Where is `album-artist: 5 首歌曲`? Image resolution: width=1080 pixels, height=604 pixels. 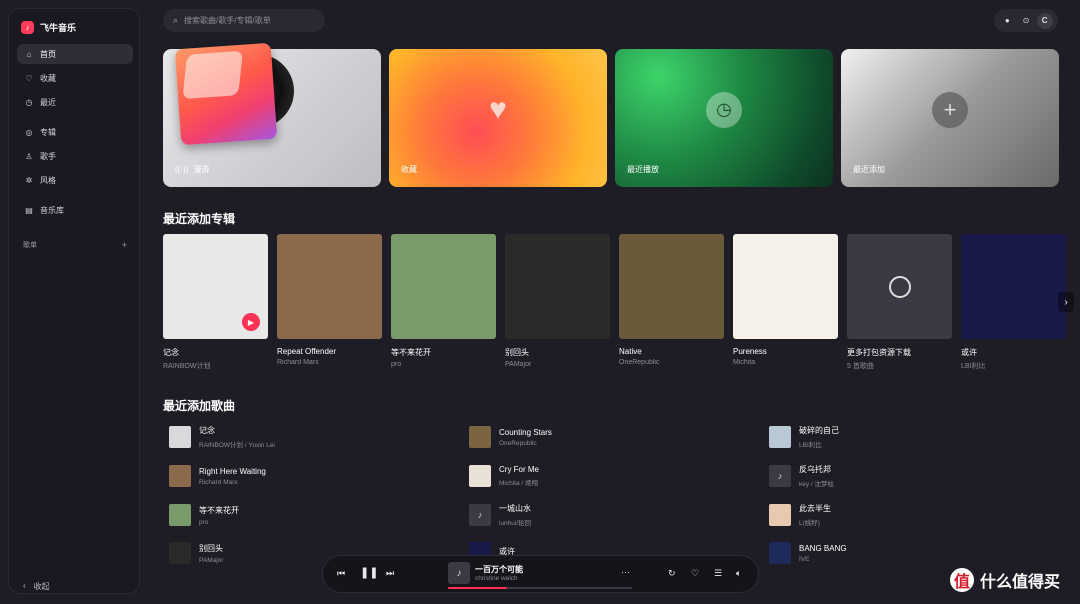
album-artist: 5 首歌曲 is located at coordinates (899, 366).